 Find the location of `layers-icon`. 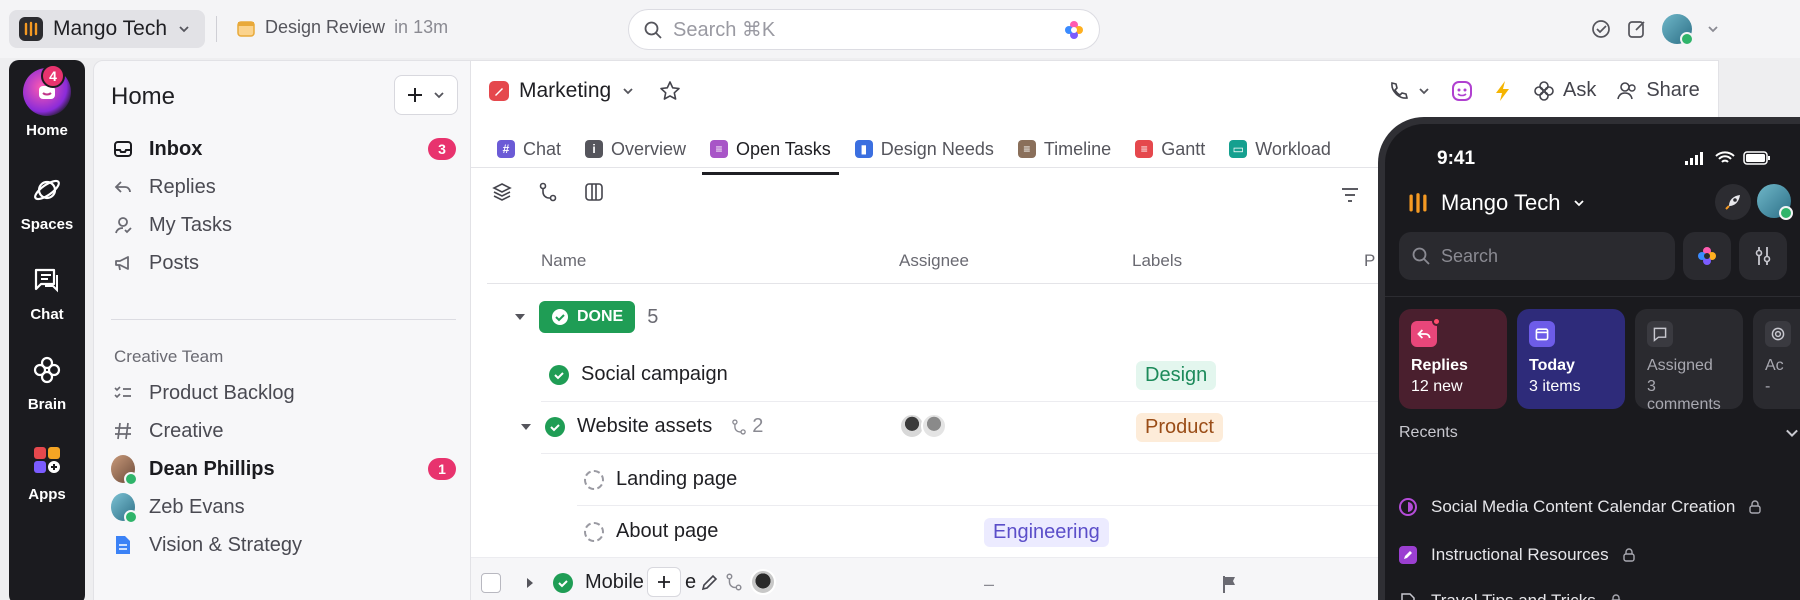

layers-icon is located at coordinates (502, 192).